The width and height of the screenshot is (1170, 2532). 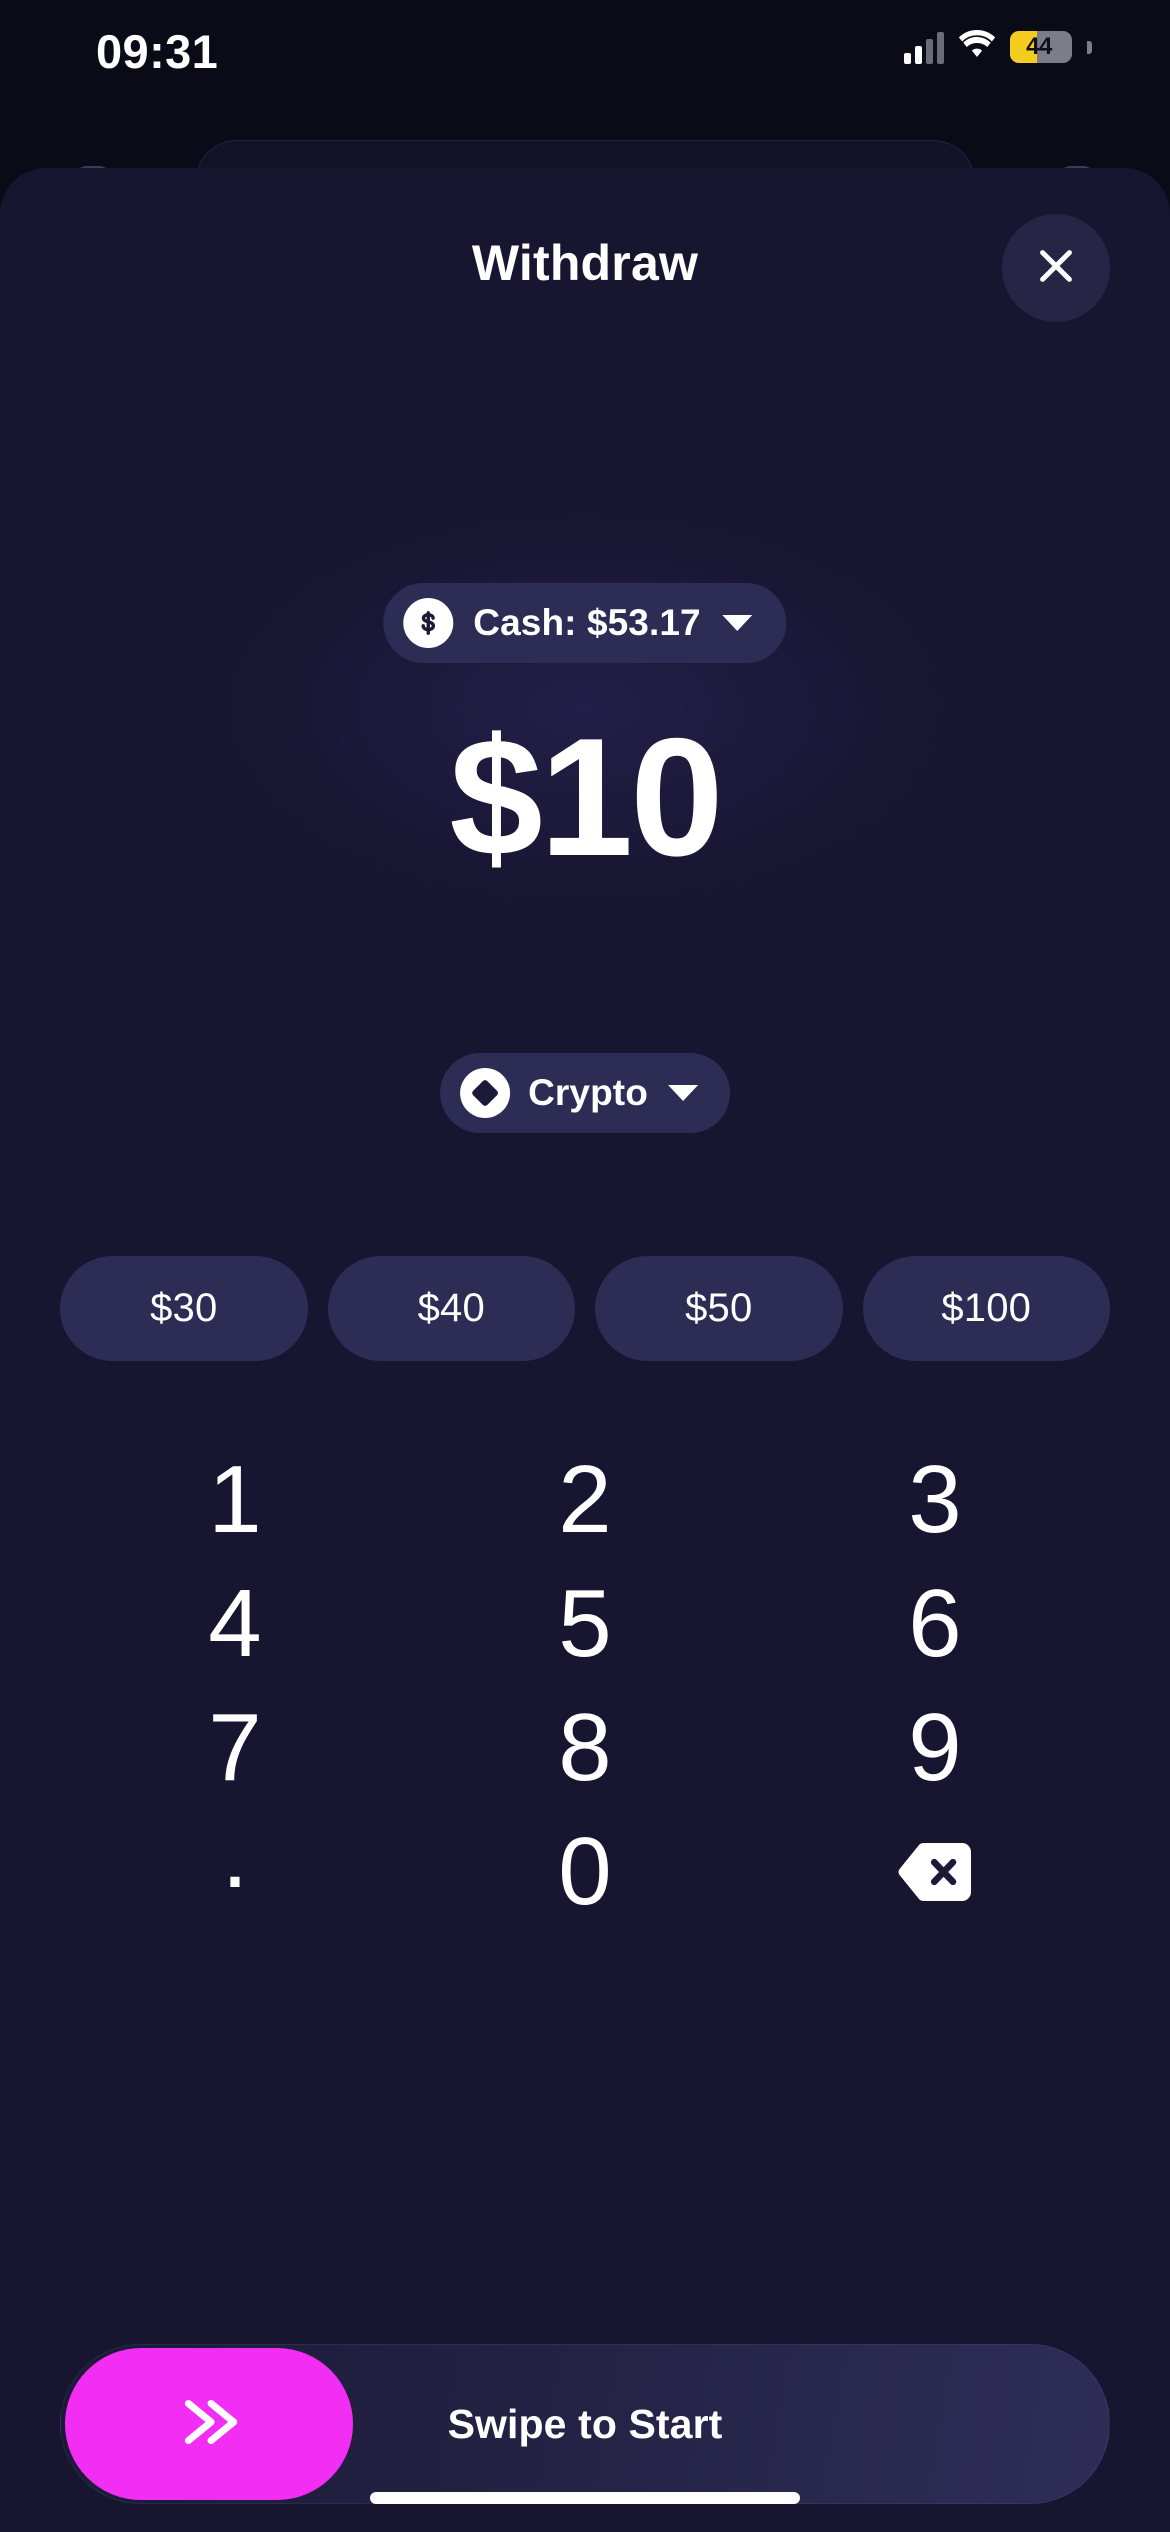 What do you see at coordinates (235, 1624) in the screenshot?
I see `keypad-key-4: 4` at bounding box center [235, 1624].